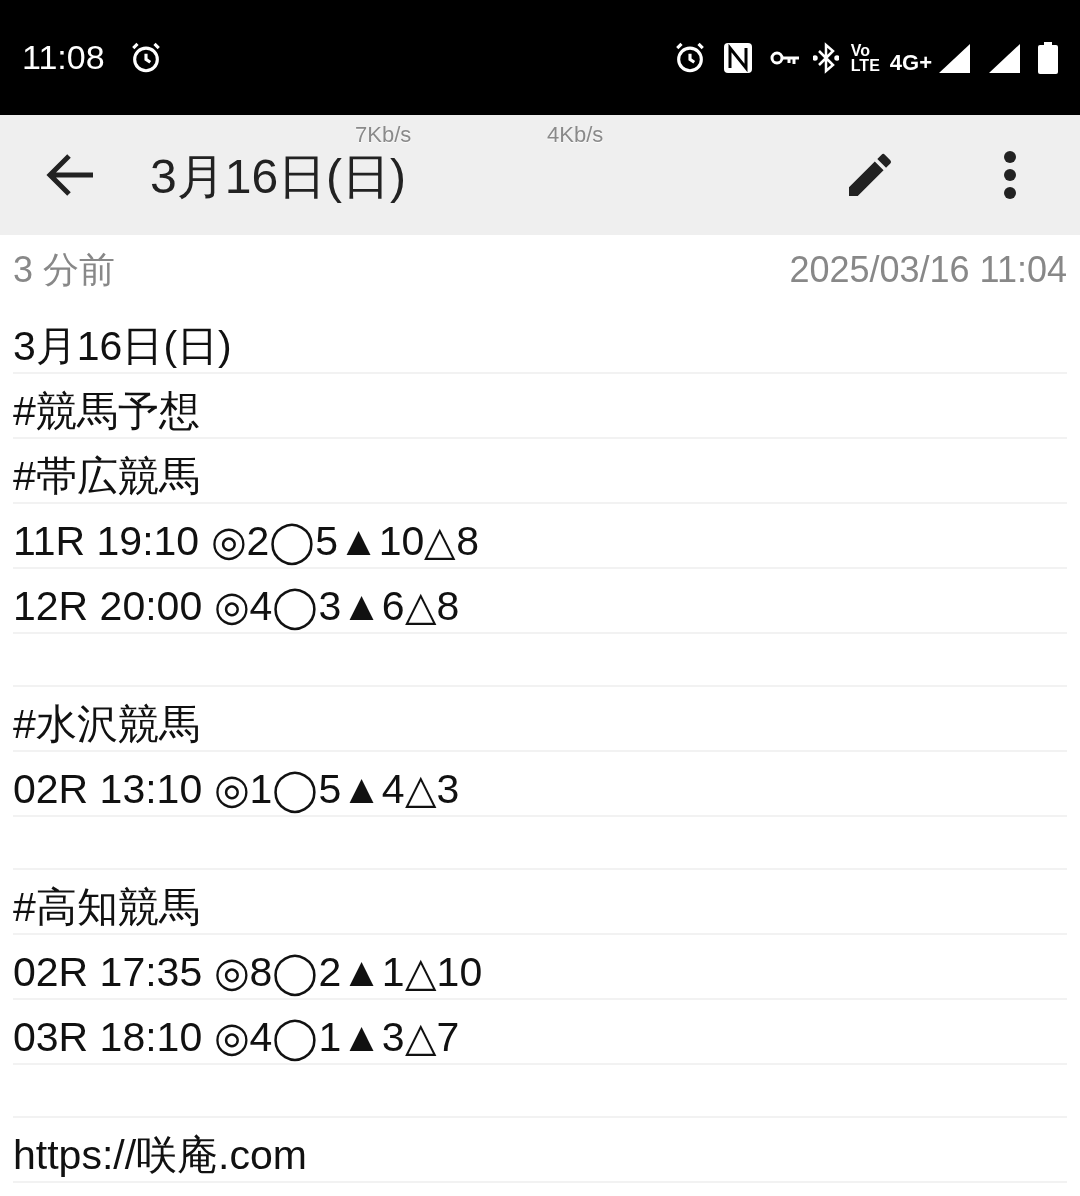 The image size is (1080, 1196). Describe the element at coordinates (64, 270) in the screenshot. I see `relative-time: 3 分前` at that location.